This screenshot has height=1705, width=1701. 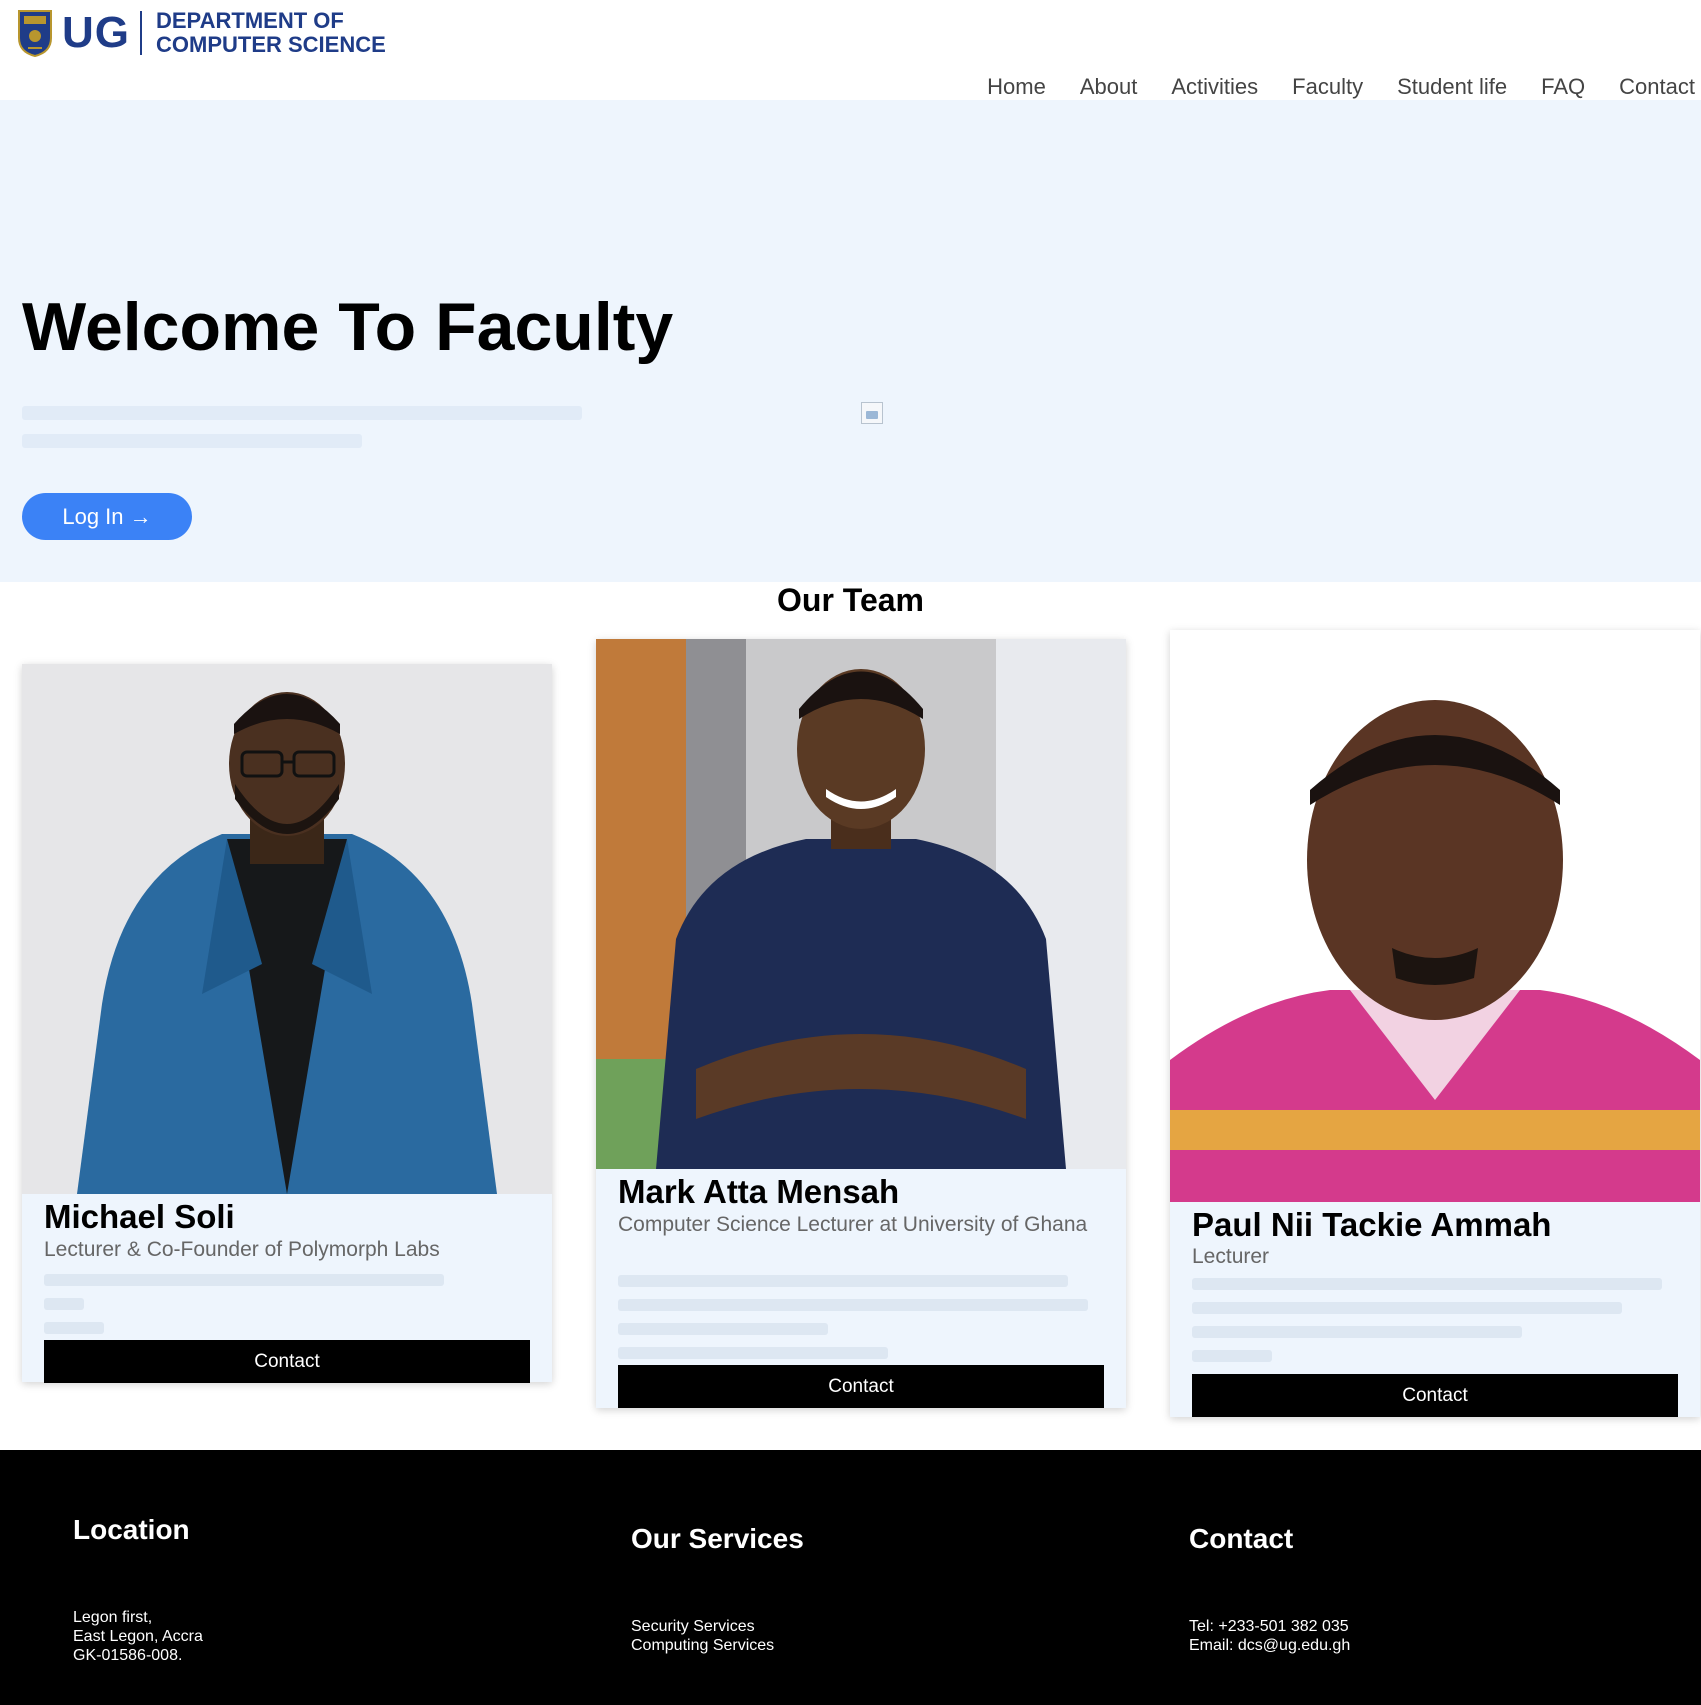 I want to click on hero-description-faded, so click(x=302, y=427).